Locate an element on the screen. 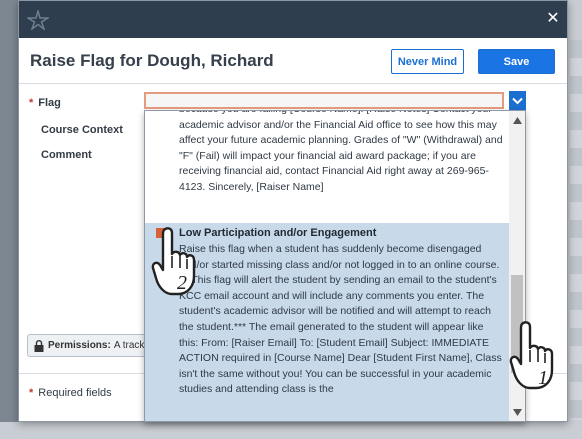  pointer-hand-icon: 2 is located at coordinates (173, 261).